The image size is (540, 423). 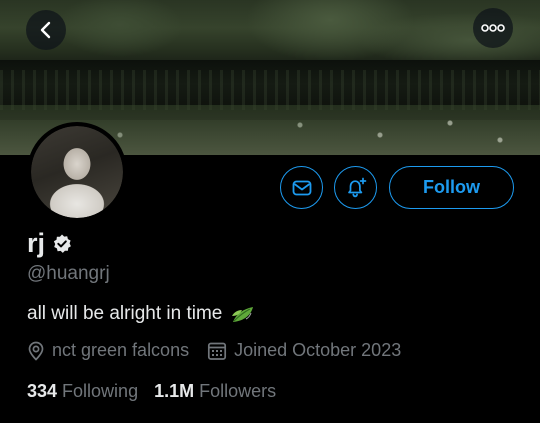 I want to click on more-icon, so click(x=493, y=28).